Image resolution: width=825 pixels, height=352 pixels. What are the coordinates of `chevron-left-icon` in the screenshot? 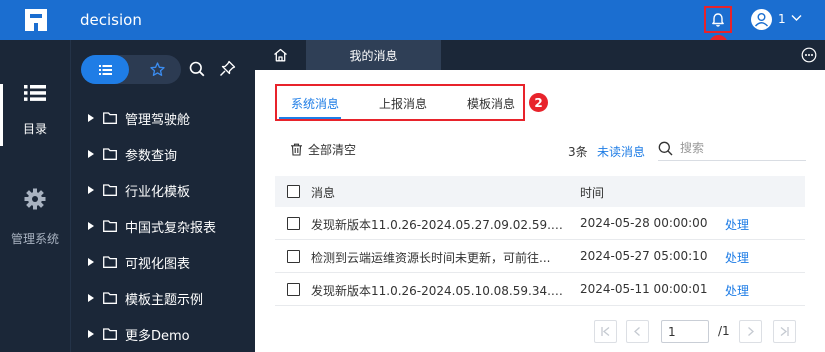 It's located at (637, 331).